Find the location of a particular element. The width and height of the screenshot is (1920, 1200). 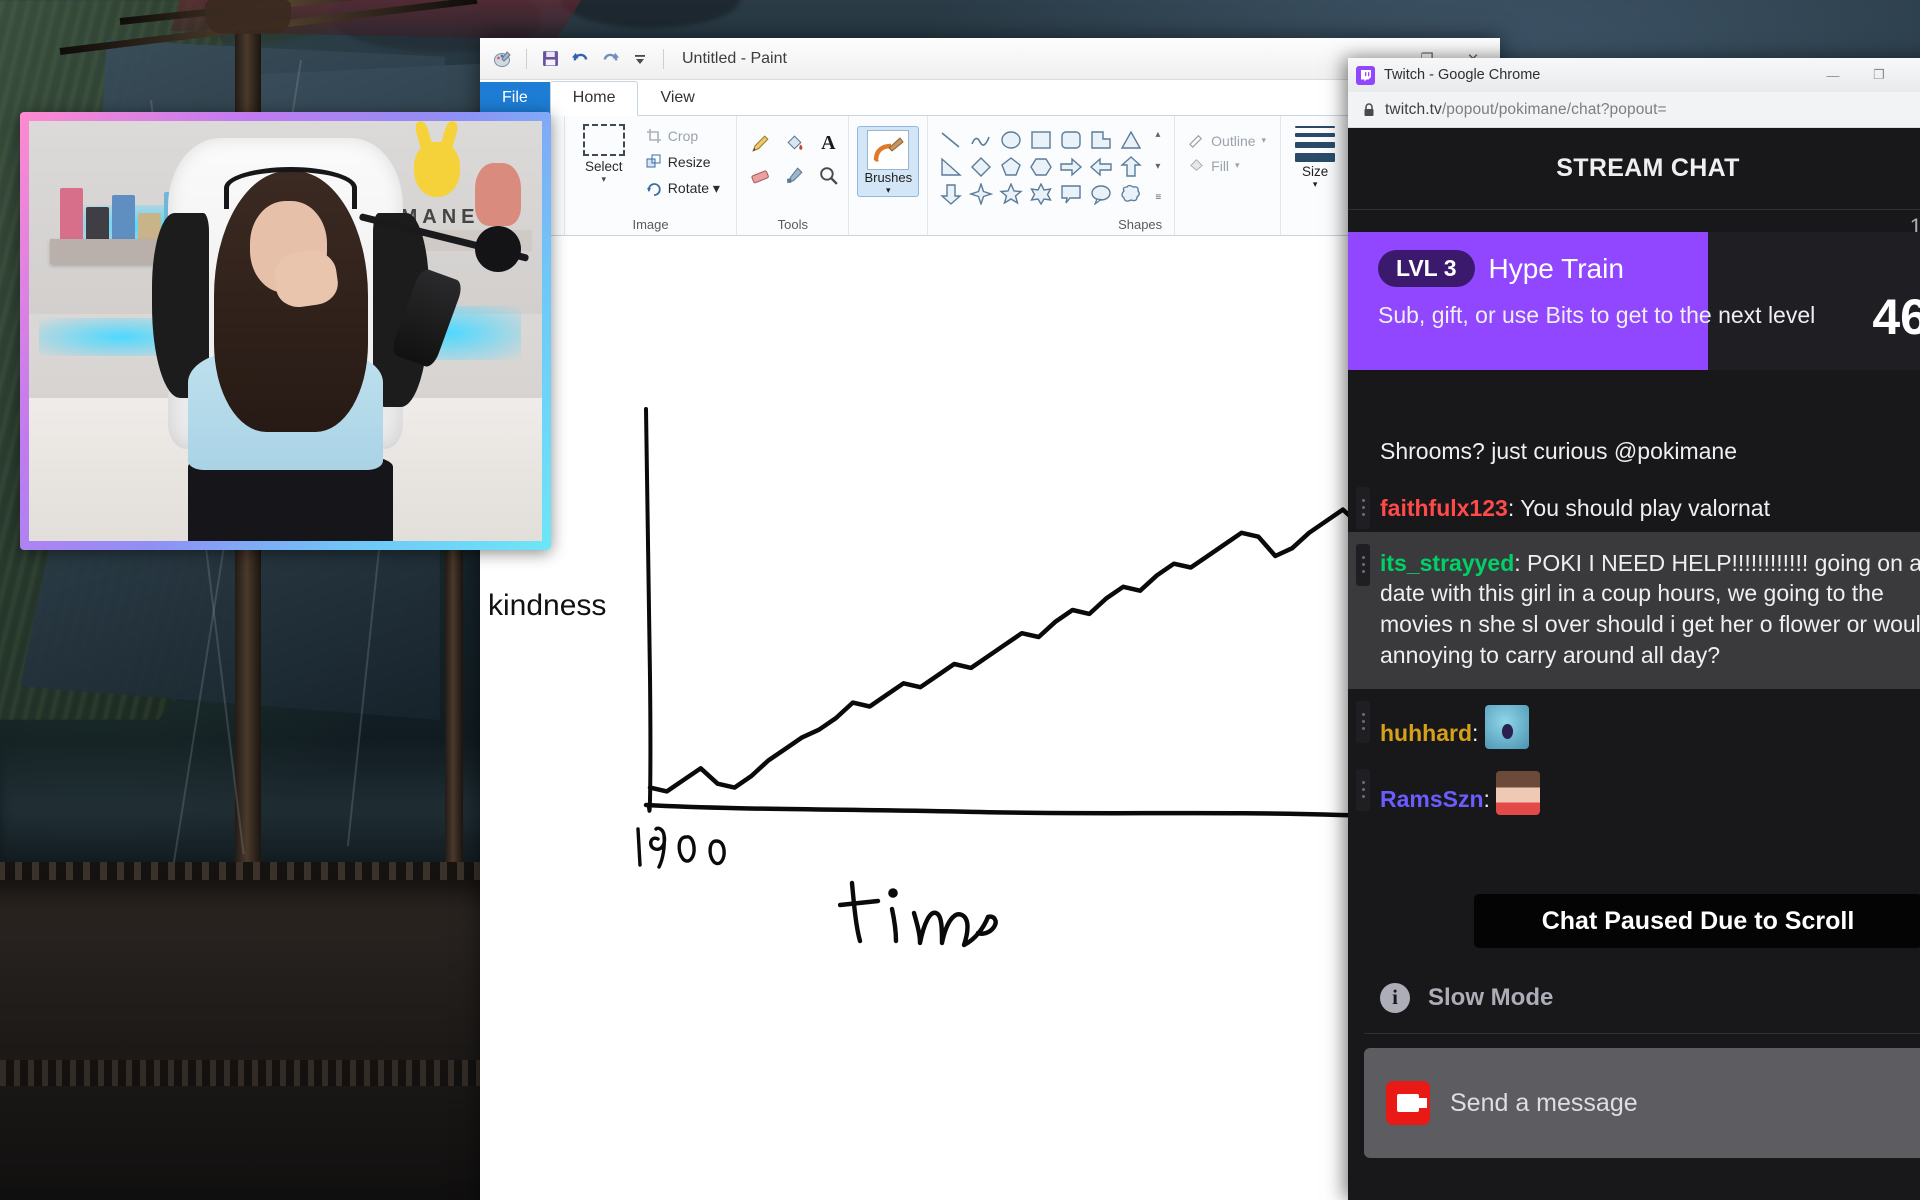

paint-app-icon is located at coordinates (503, 59).